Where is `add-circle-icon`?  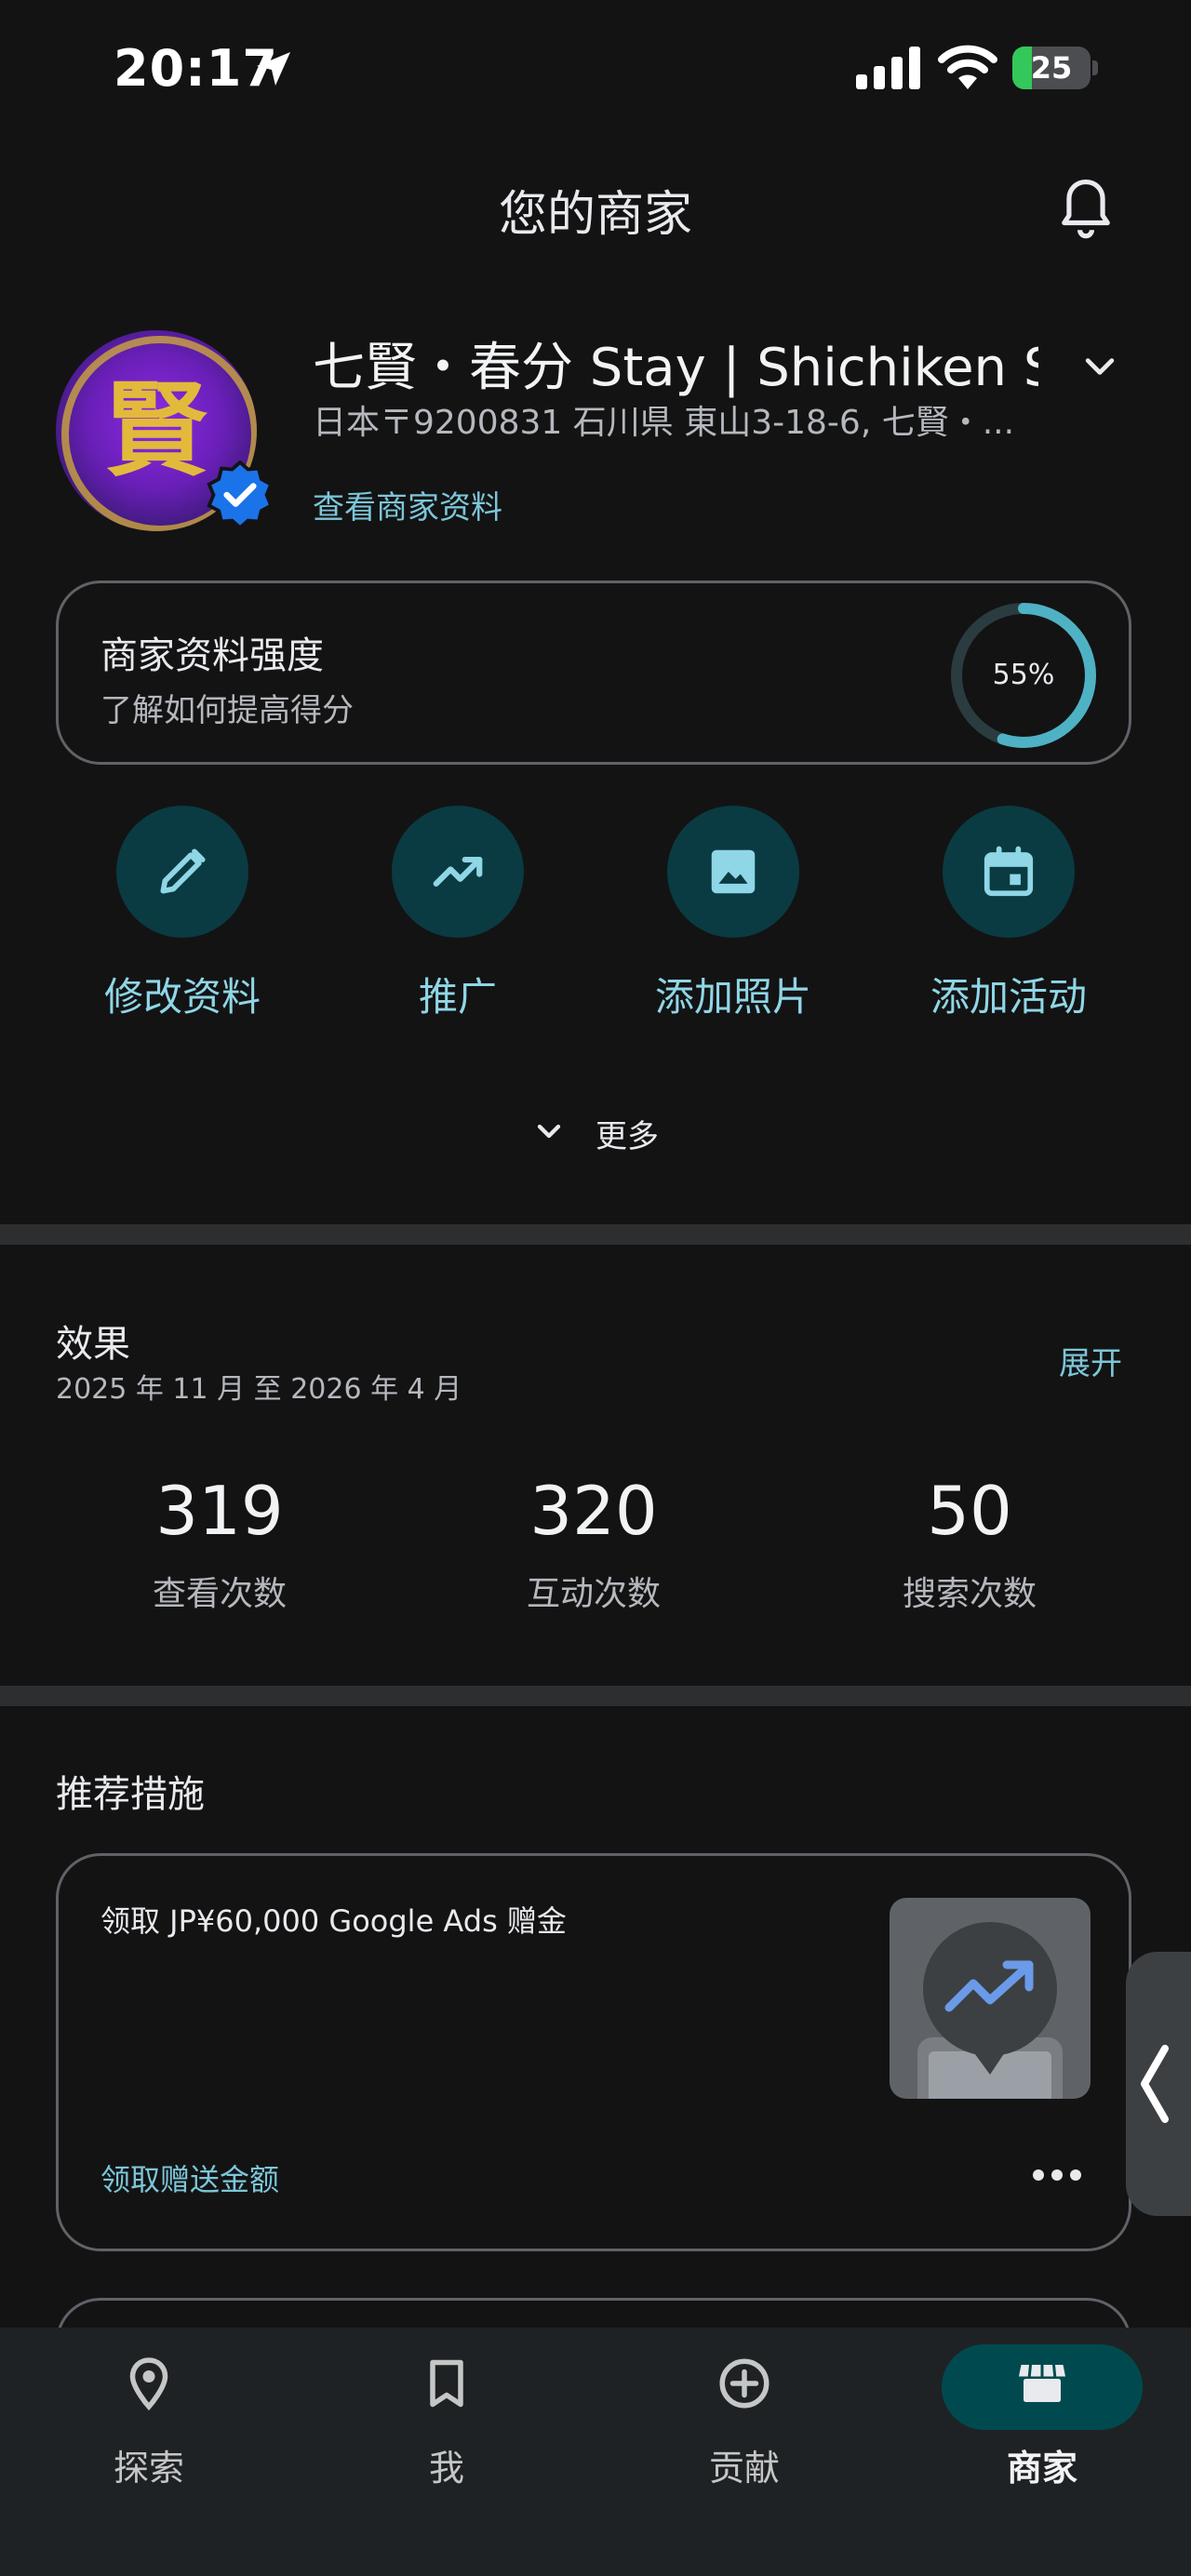 add-circle-icon is located at coordinates (744, 2383).